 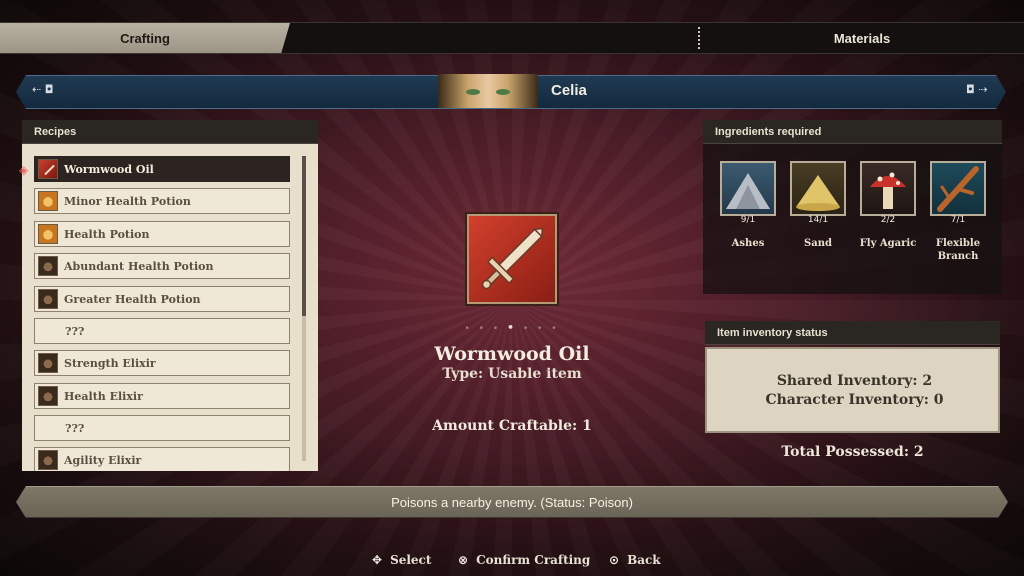 I want to click on ashes-icon, so click(x=748, y=188).